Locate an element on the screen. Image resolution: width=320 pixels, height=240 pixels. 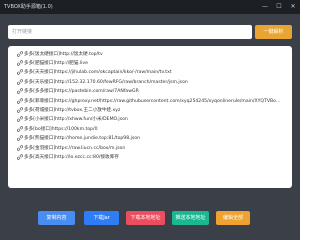
app-title: TVBOX助手源箱(1.0) is located at coordinates (28, 7).